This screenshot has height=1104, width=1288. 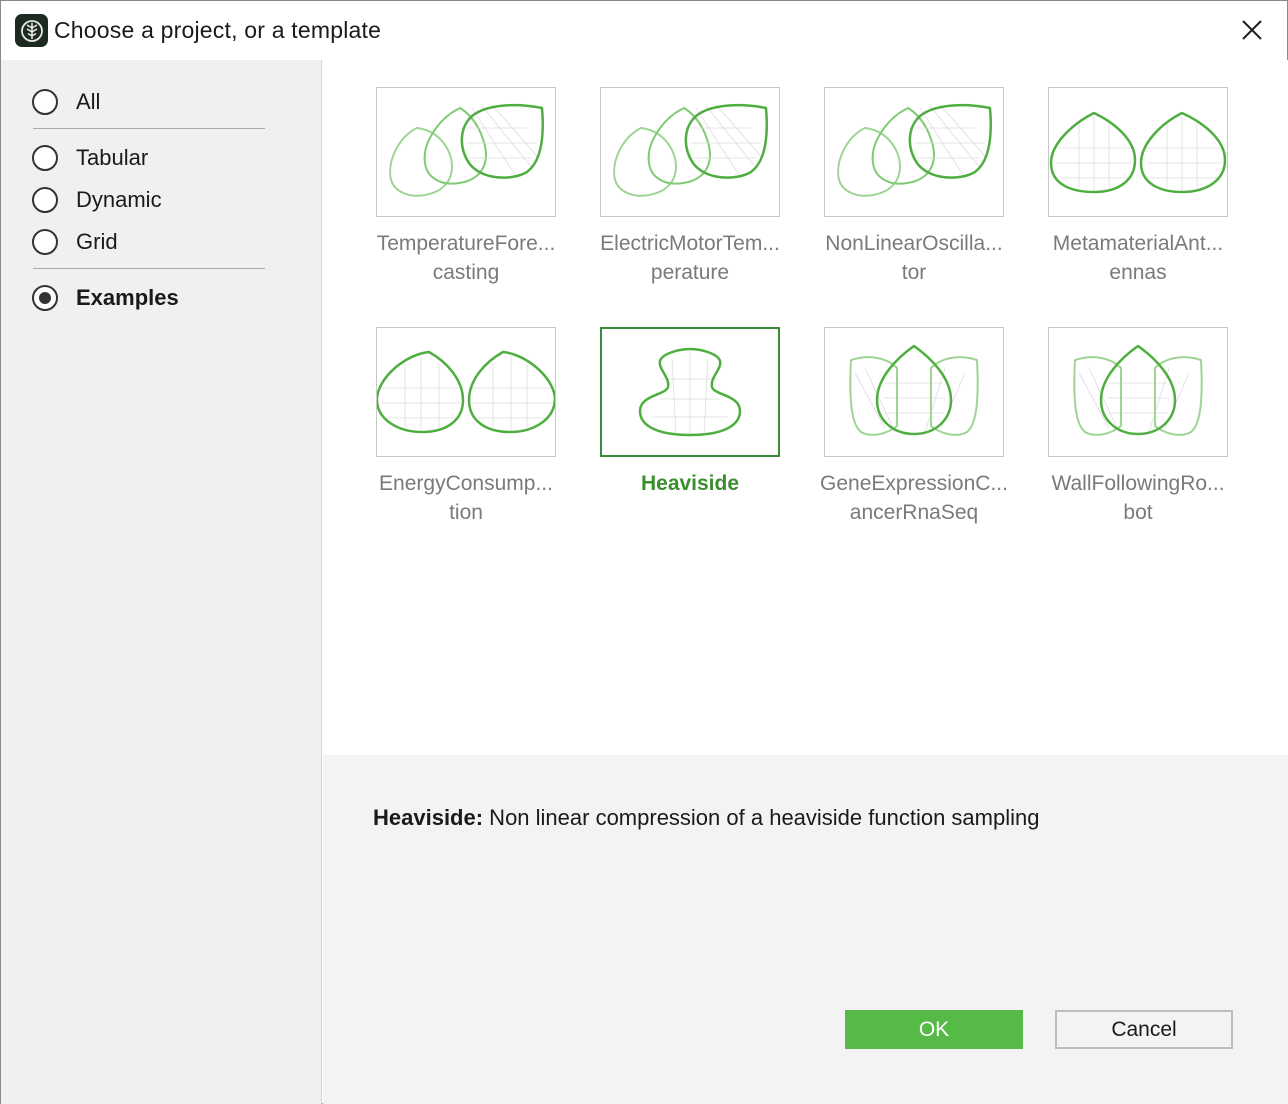 I want to click on close-icon, so click(x=1252, y=30).